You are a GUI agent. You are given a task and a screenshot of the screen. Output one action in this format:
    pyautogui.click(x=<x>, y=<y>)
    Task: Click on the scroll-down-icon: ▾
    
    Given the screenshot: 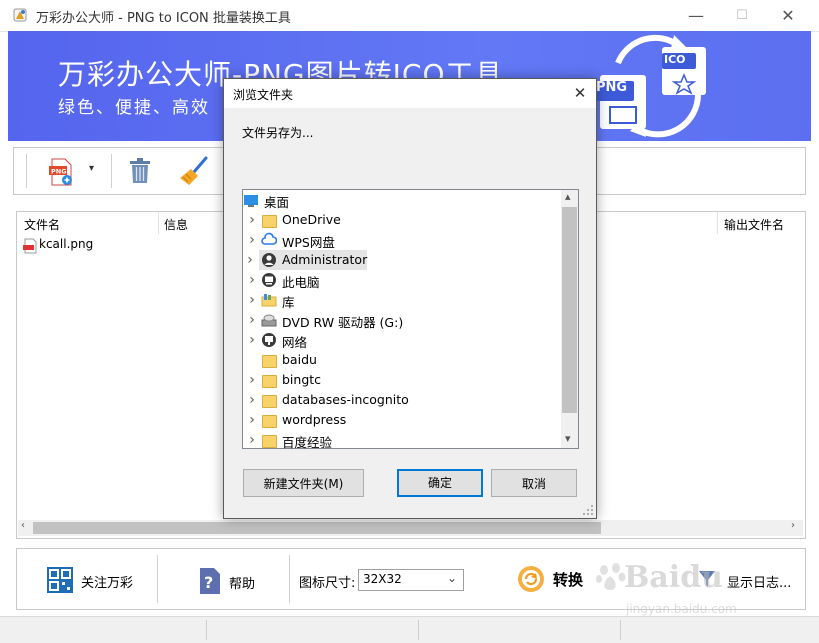 What is the action you would take?
    pyautogui.click(x=568, y=438)
    